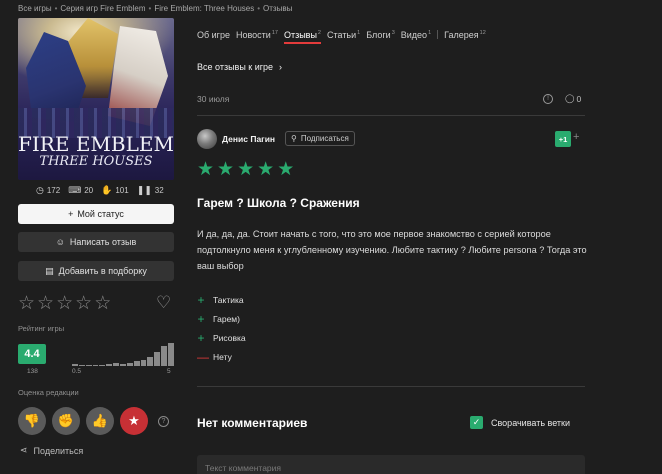  I want to click on stat-playing: ⌨ 20, so click(80, 190).